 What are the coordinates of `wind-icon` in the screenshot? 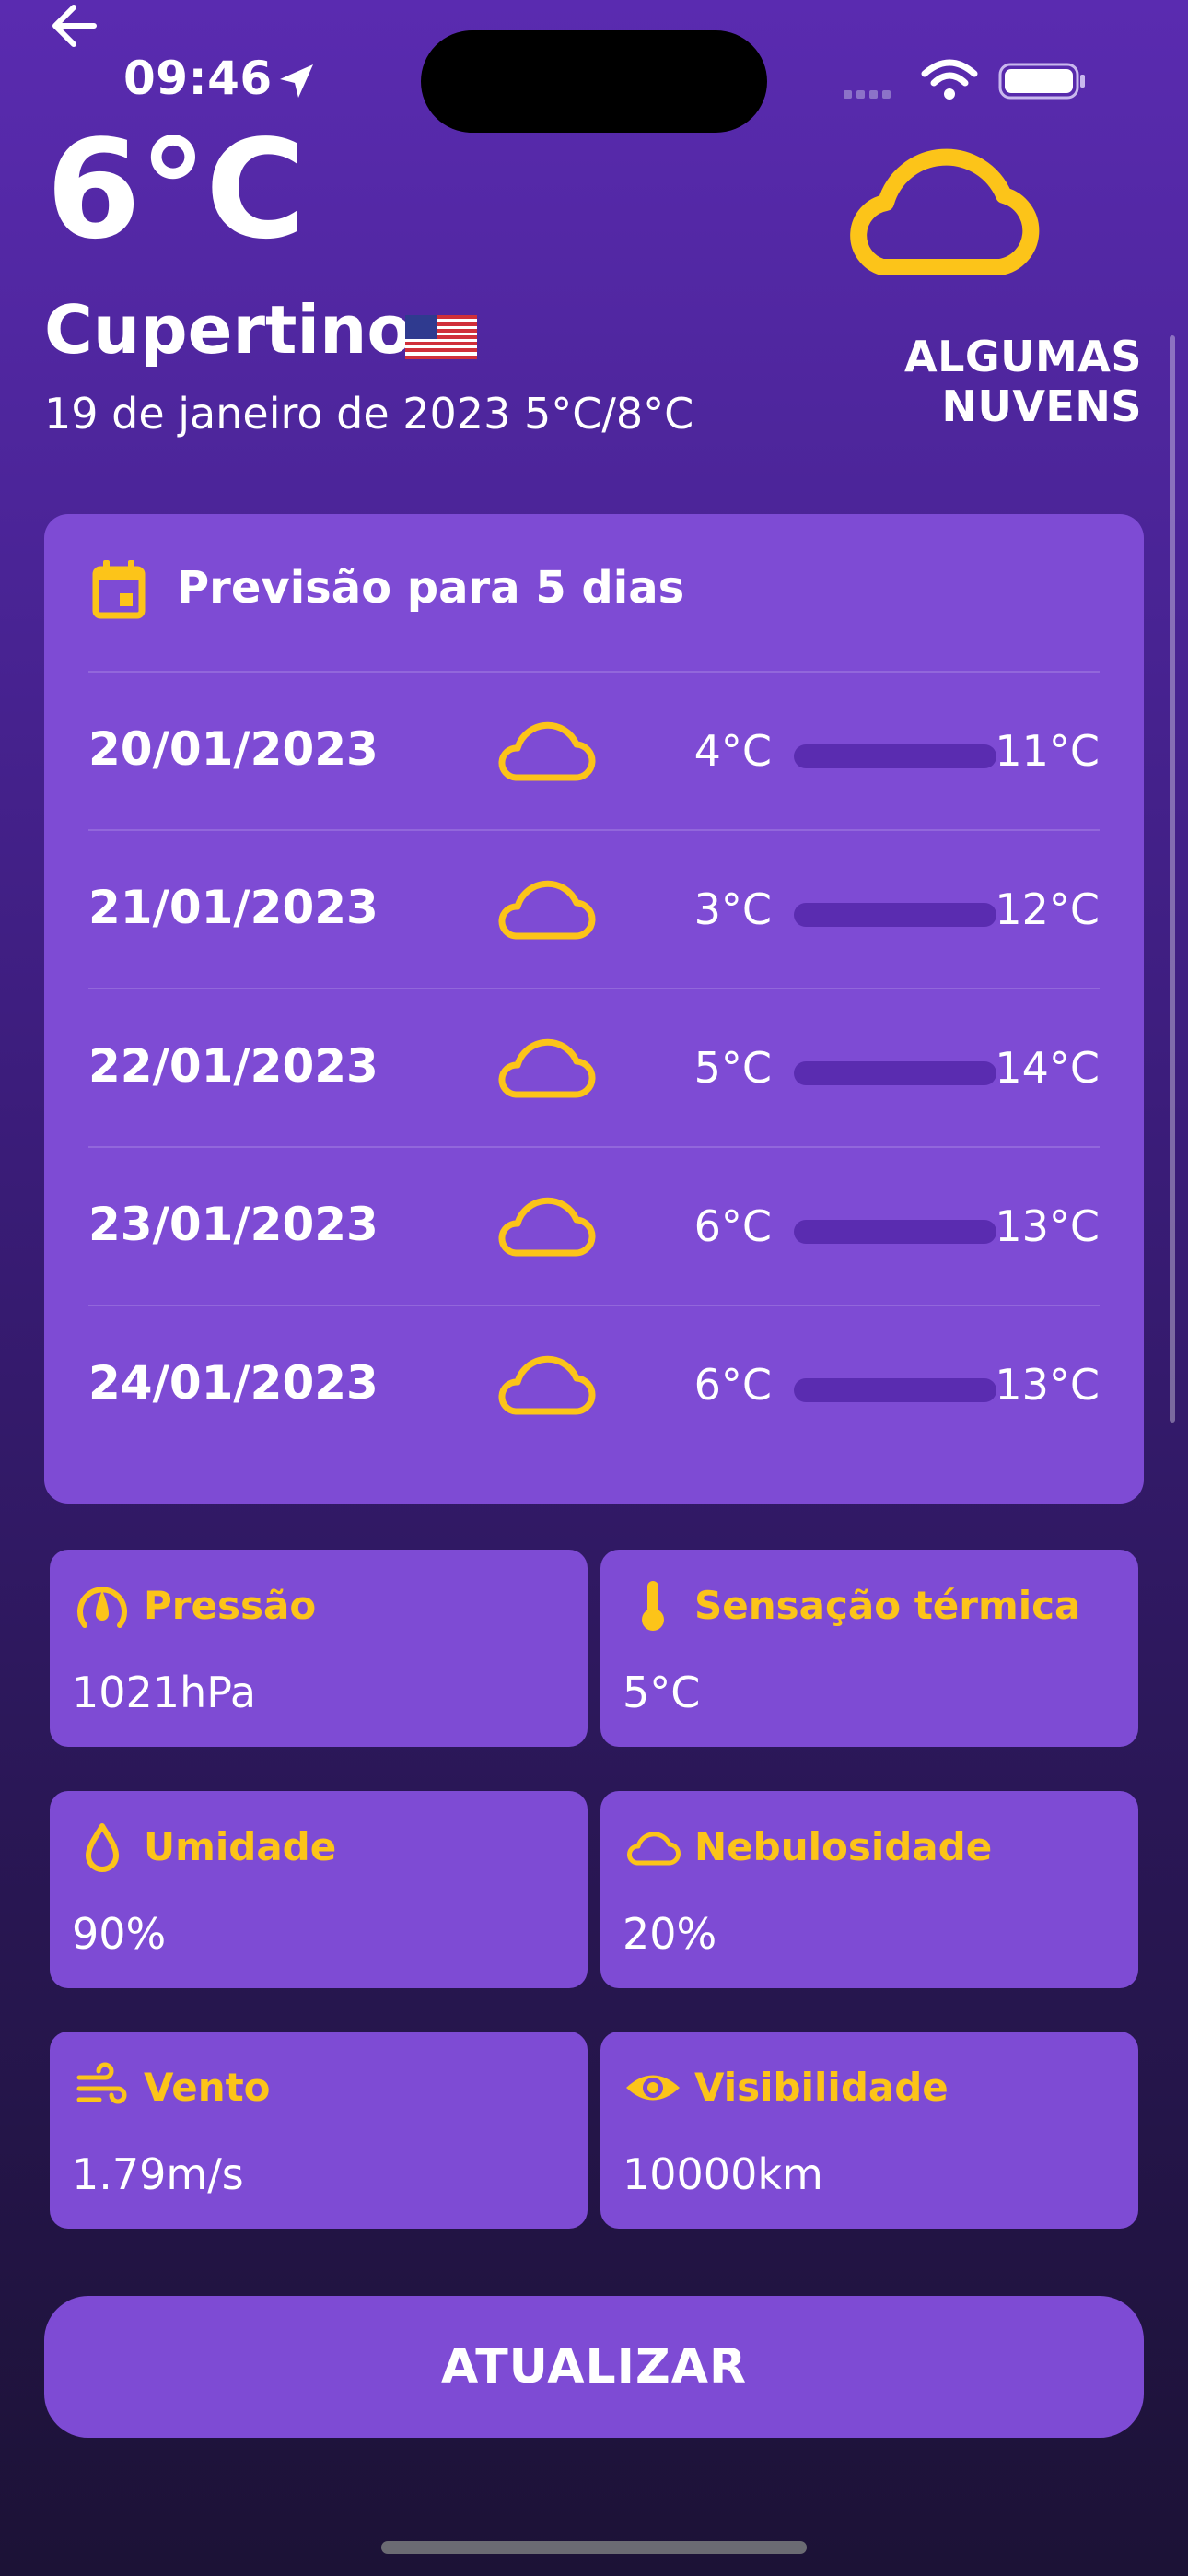 It's located at (101, 2083).